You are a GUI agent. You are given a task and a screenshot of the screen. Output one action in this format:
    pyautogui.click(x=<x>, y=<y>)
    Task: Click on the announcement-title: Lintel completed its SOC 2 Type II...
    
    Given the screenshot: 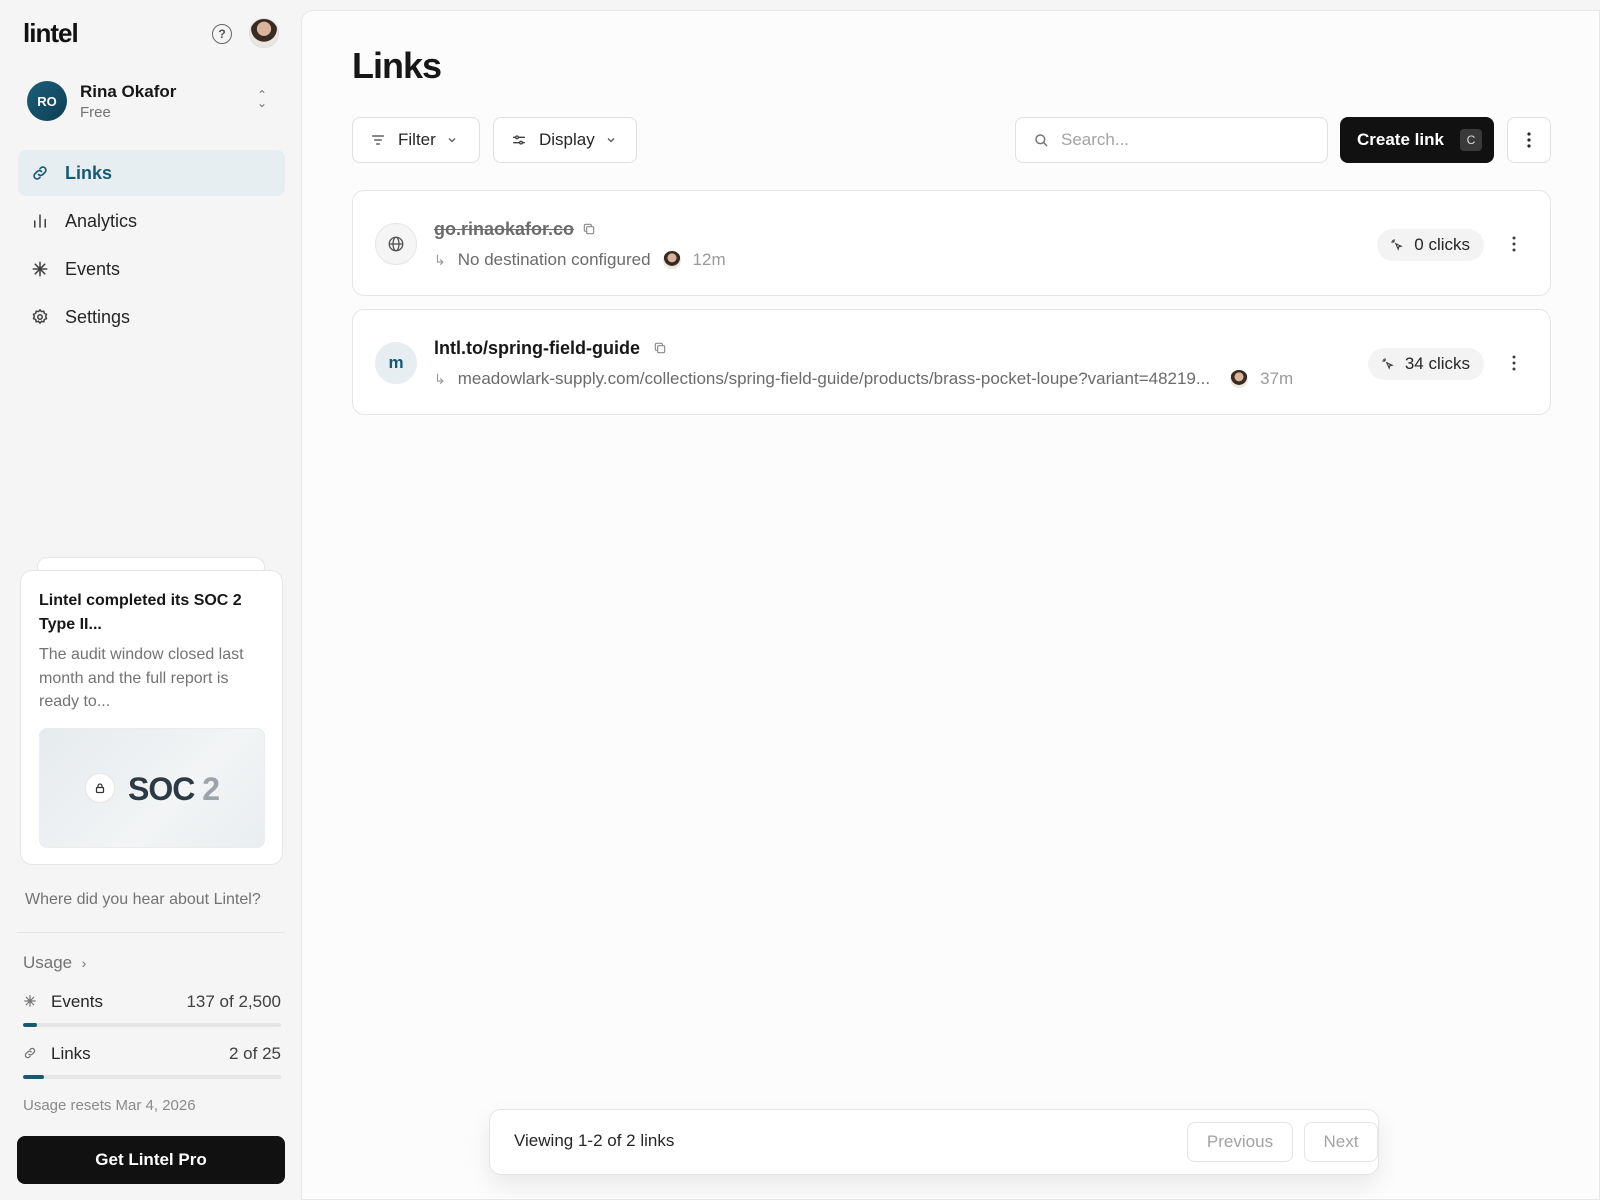 What is the action you would take?
    pyautogui.click(x=140, y=612)
    